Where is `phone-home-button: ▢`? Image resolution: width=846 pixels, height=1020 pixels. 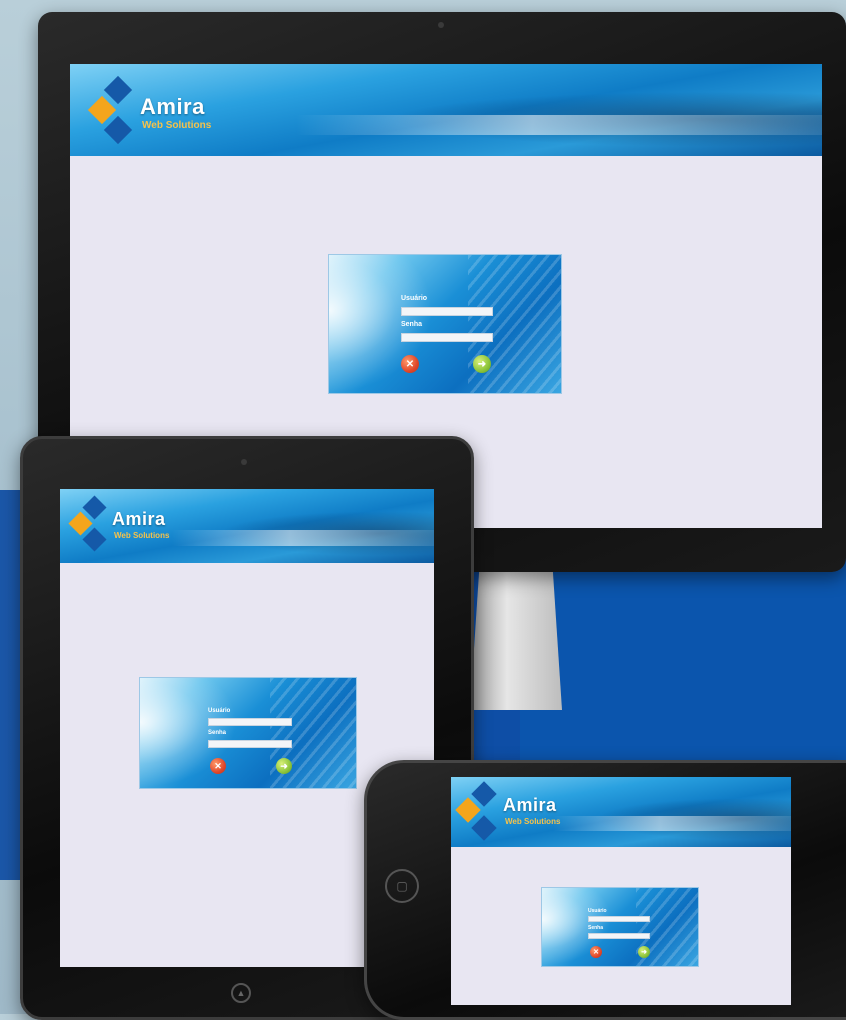 phone-home-button: ▢ is located at coordinates (402, 886).